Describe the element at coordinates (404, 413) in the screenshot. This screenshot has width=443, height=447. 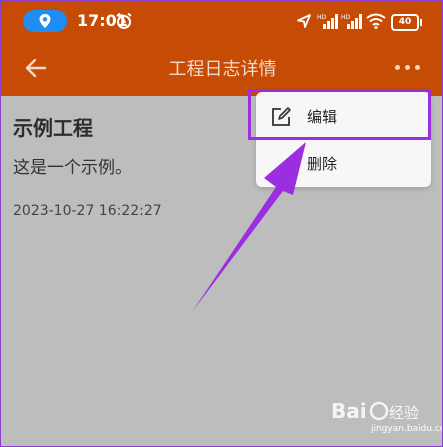
I see `svg-text: 经验` at that location.